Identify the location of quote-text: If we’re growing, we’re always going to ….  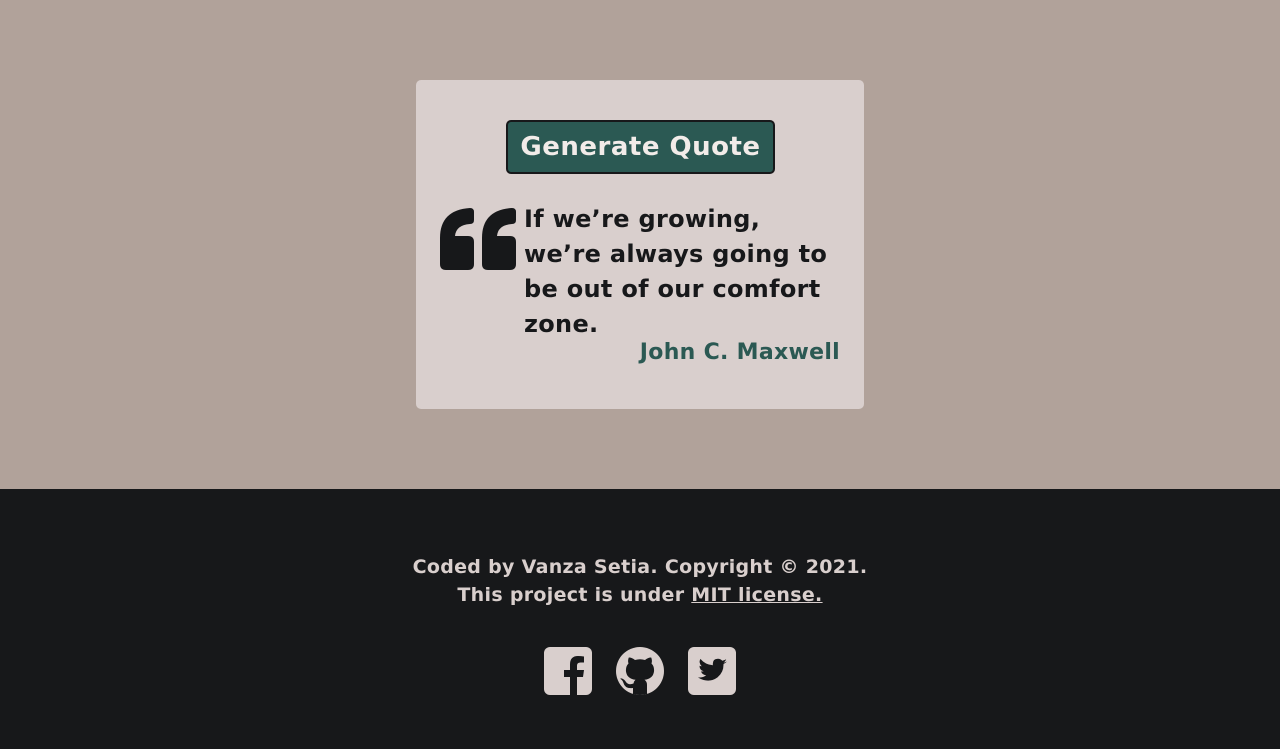
(676, 271).